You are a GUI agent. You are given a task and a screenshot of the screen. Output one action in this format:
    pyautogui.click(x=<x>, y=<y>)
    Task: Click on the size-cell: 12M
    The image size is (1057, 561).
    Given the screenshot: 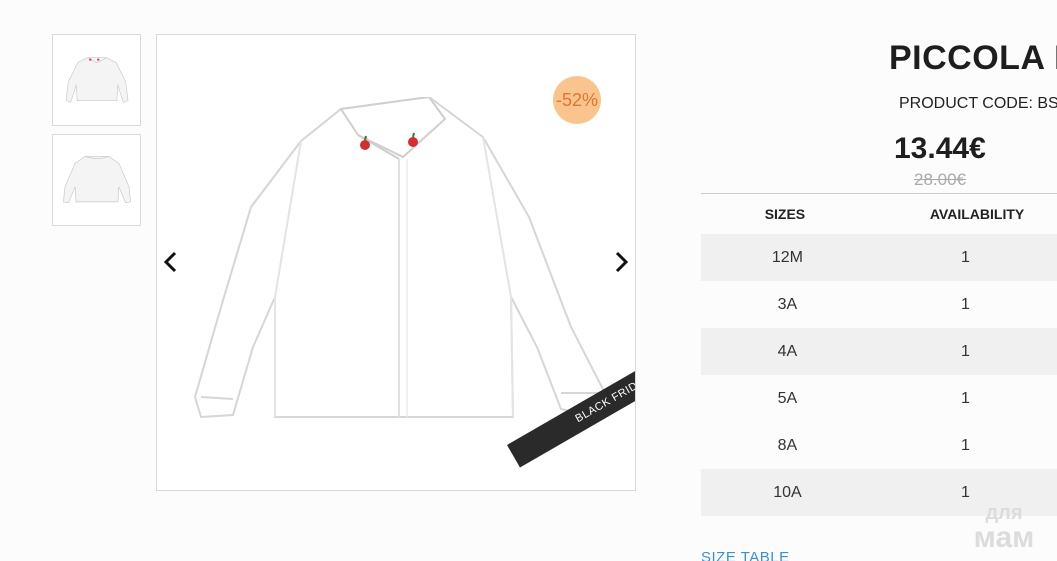 What is the action you would take?
    pyautogui.click(x=787, y=257)
    